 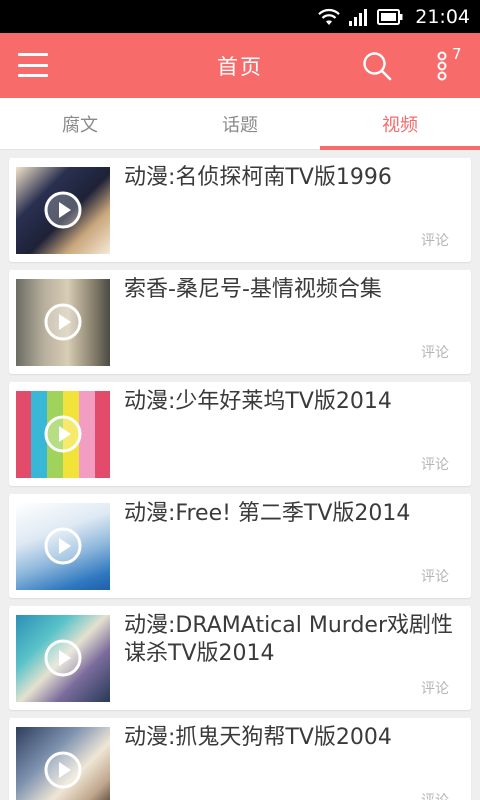 I want to click on video-card: 动漫:少年好莱坞TV版2014 评论, so click(x=240, y=434).